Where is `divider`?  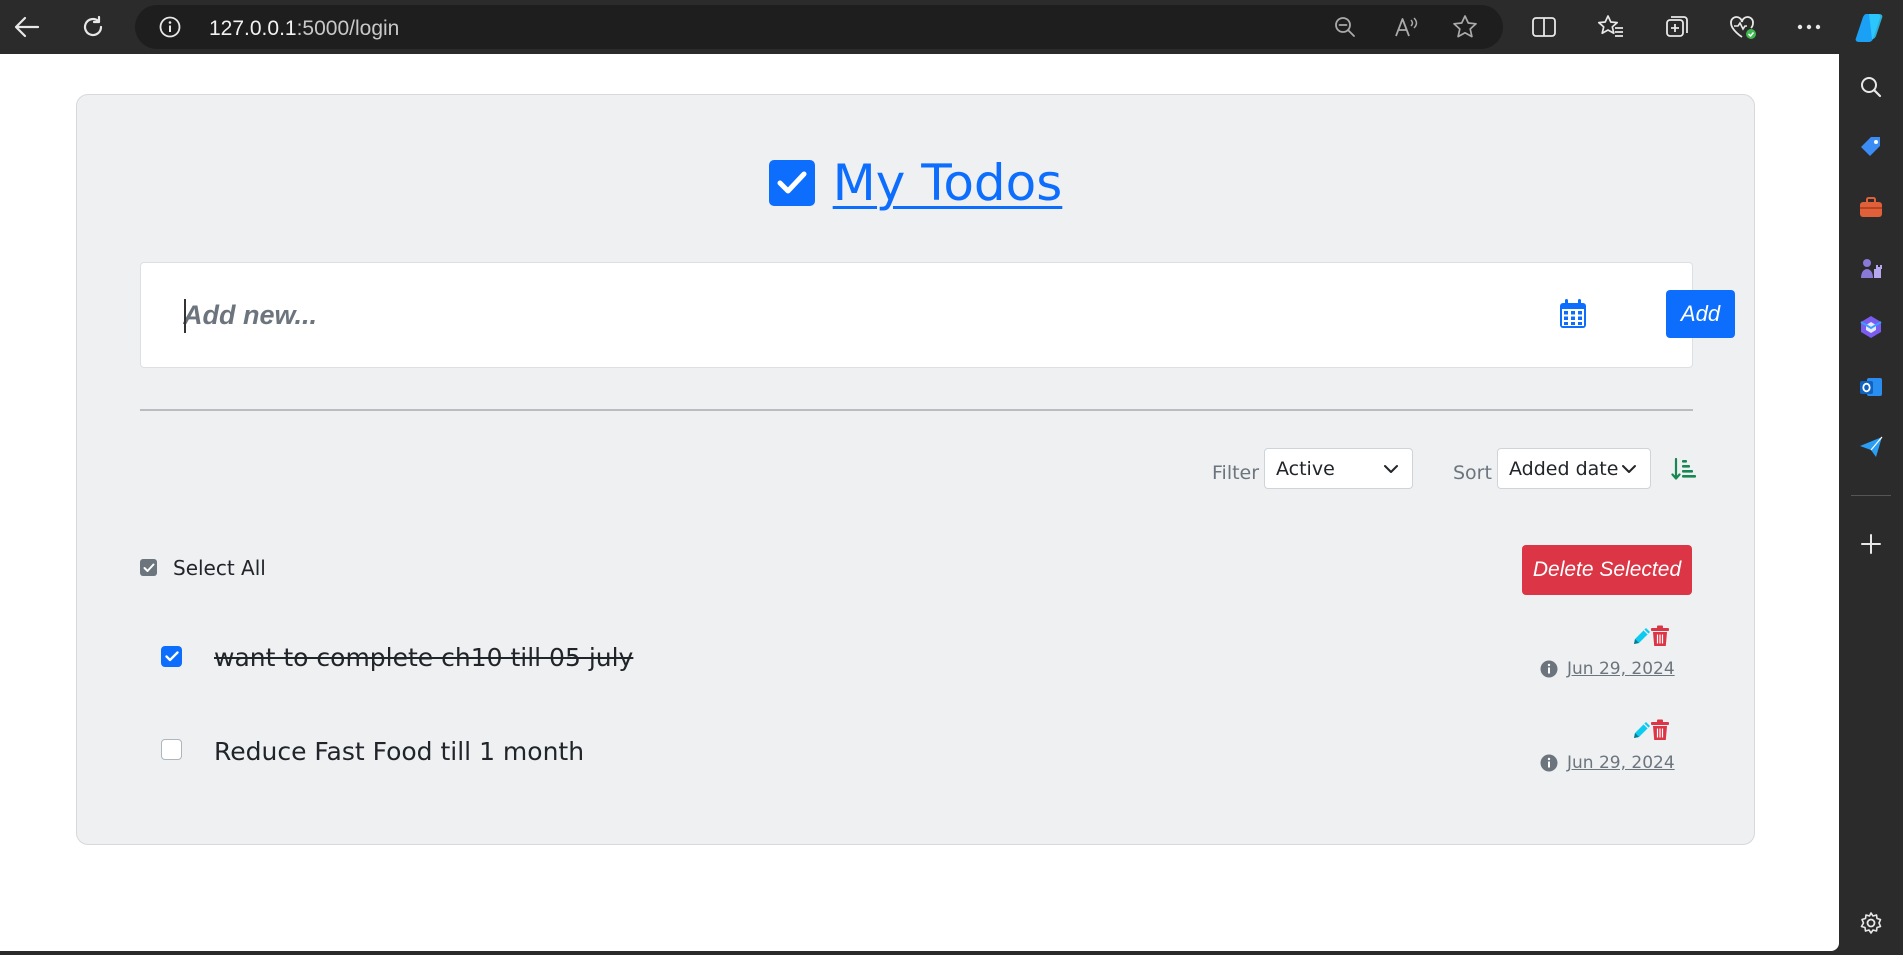
divider is located at coordinates (916, 410).